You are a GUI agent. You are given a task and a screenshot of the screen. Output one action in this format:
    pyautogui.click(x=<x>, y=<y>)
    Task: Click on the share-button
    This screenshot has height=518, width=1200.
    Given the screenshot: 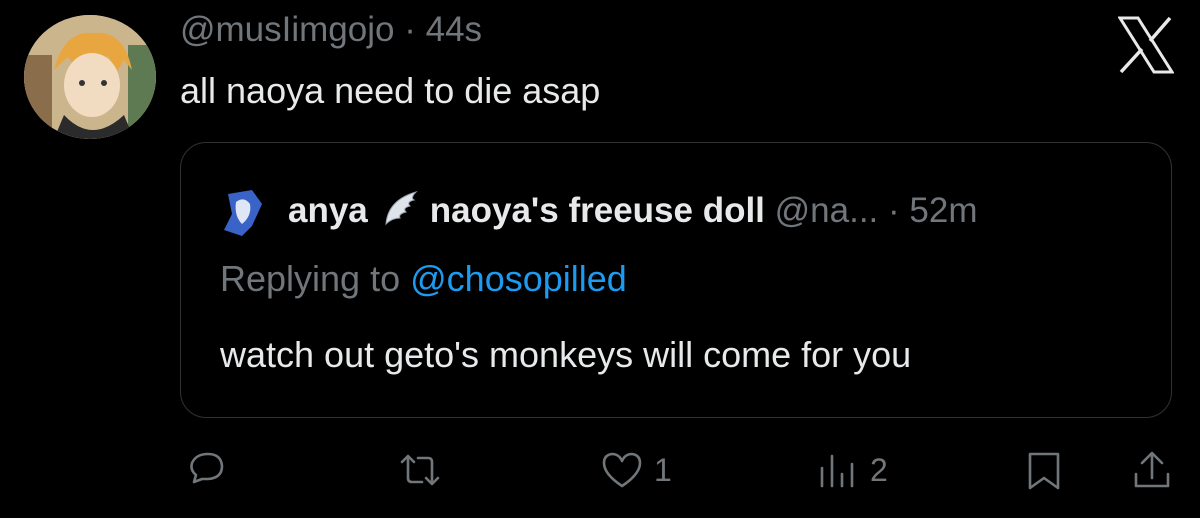 What is the action you would take?
    pyautogui.click(x=1152, y=470)
    